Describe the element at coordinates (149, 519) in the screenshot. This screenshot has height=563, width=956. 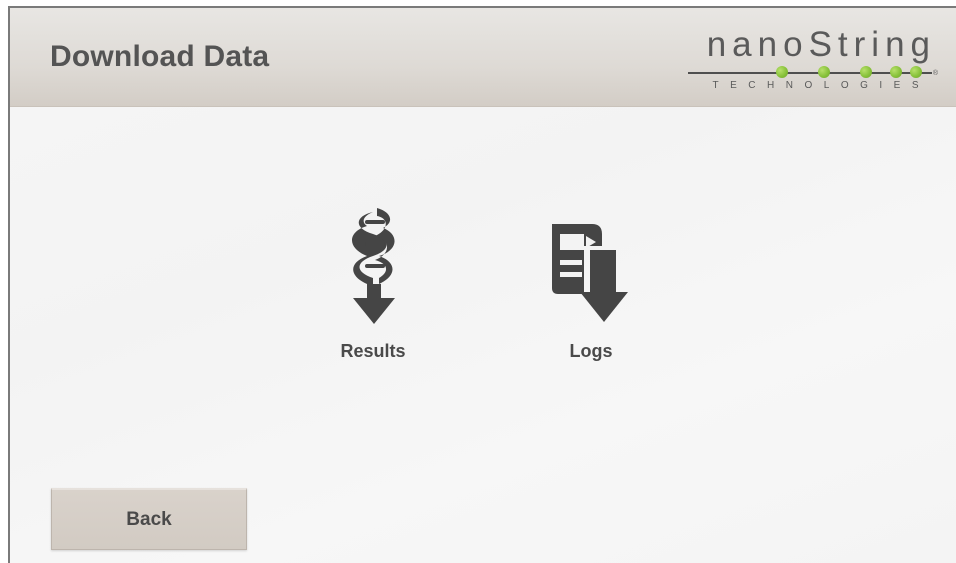
I see `back-button: Back` at that location.